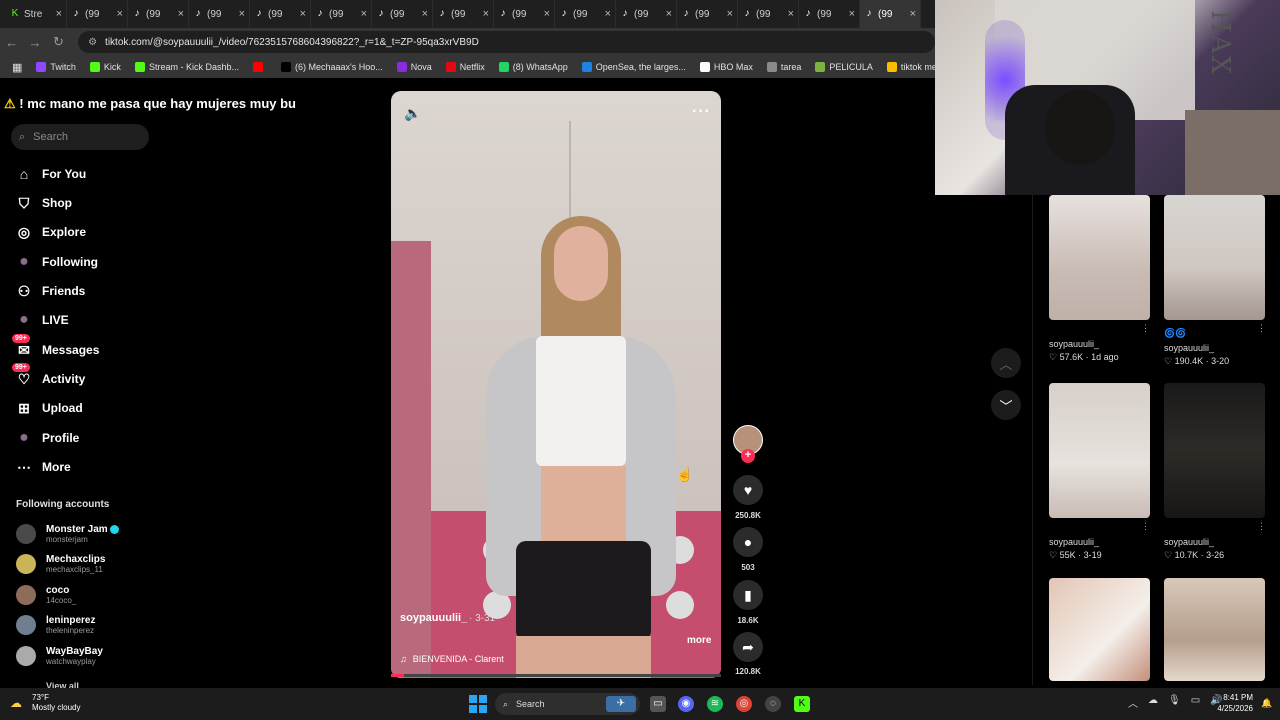 Image resolution: width=1280 pixels, height=720 pixels. What do you see at coordinates (60, 564) in the screenshot?
I see `following-account: Mechaxclips mechaxclips_11` at bounding box center [60, 564].